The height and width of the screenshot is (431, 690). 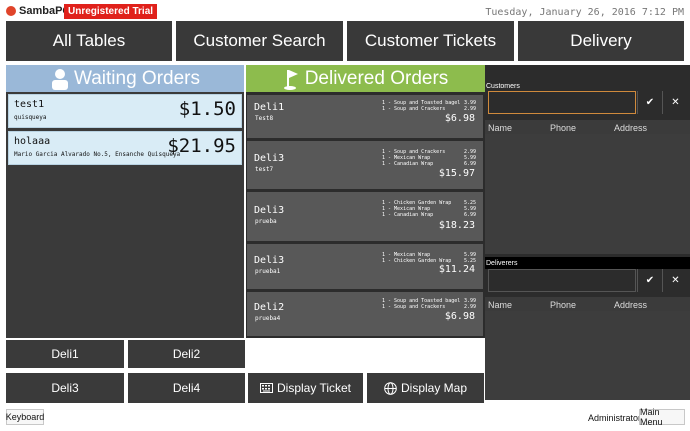 I want to click on waiting-orders-header: Waiting Orders, so click(x=125, y=78).